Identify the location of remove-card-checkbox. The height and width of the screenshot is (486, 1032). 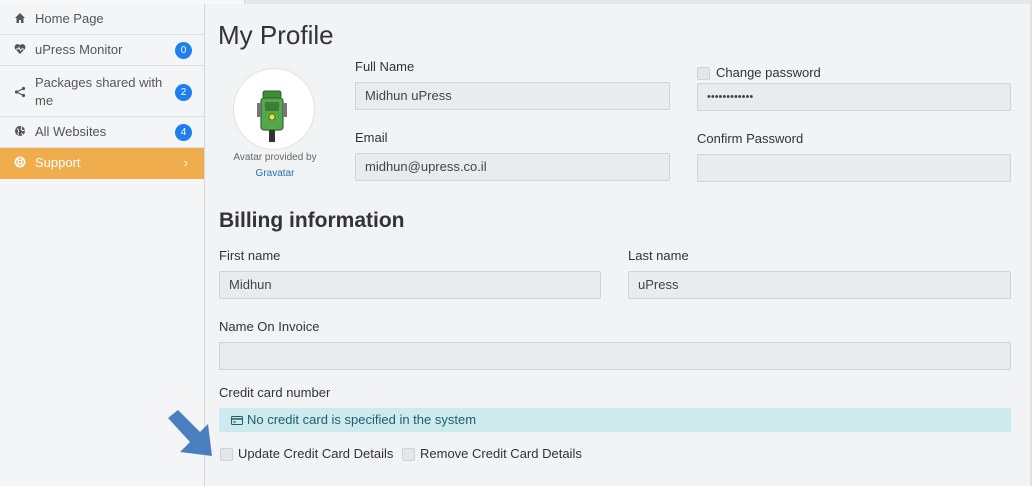
(408, 454).